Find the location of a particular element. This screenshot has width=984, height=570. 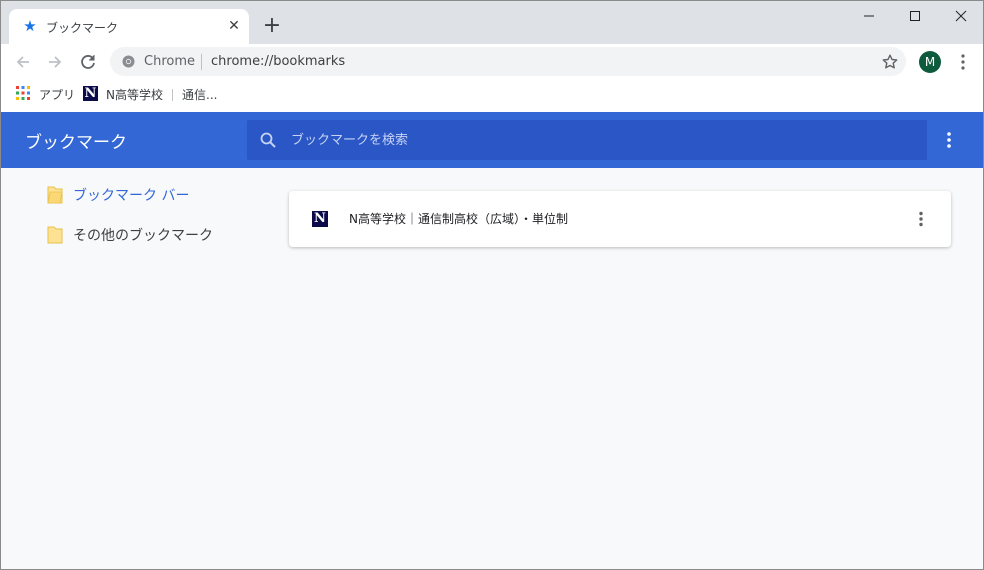

forward-arrow-icon is located at coordinates (55, 62).